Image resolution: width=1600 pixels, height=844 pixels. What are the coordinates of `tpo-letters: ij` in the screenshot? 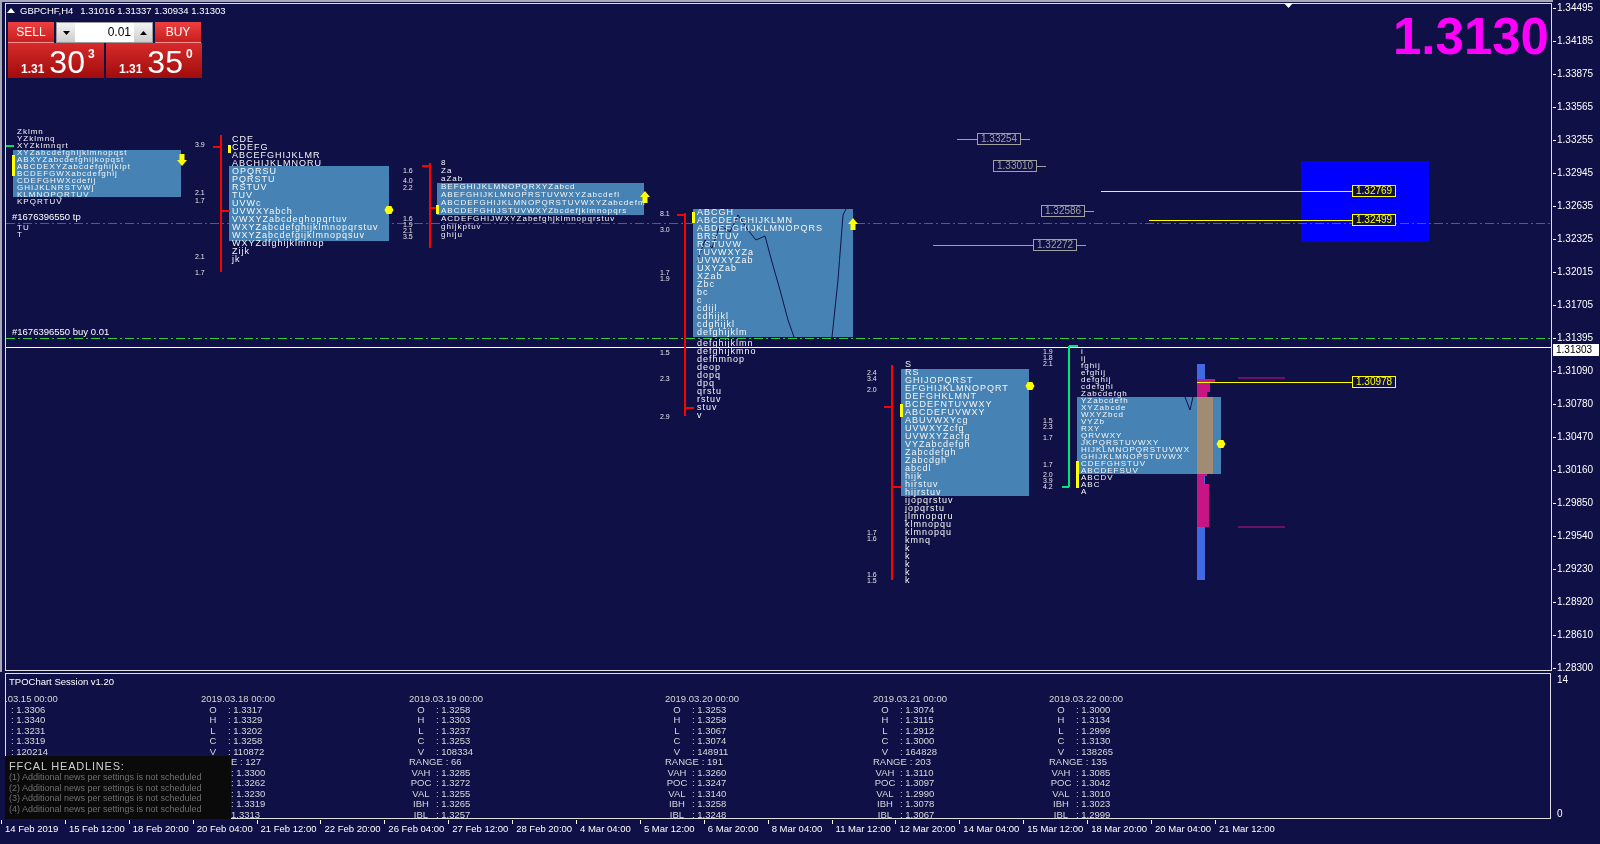 It's located at (1084, 358).